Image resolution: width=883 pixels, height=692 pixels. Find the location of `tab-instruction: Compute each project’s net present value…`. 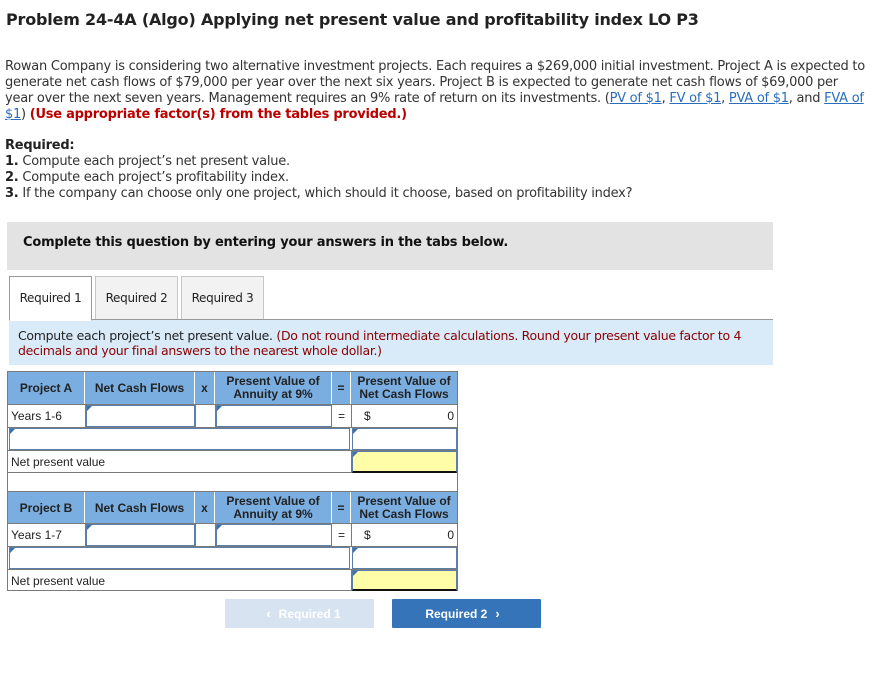

tab-instruction: Compute each project’s net present value… is located at coordinates (391, 342).